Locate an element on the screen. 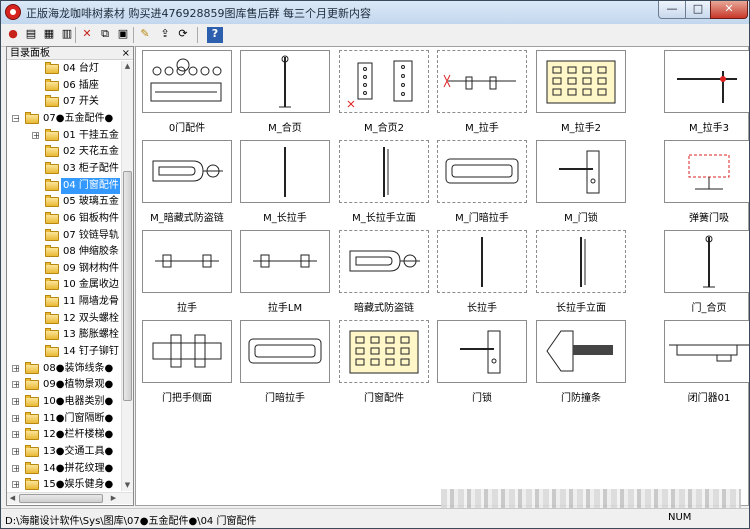 This screenshot has width=750, height=529. help-button: ? is located at coordinates (215, 35).